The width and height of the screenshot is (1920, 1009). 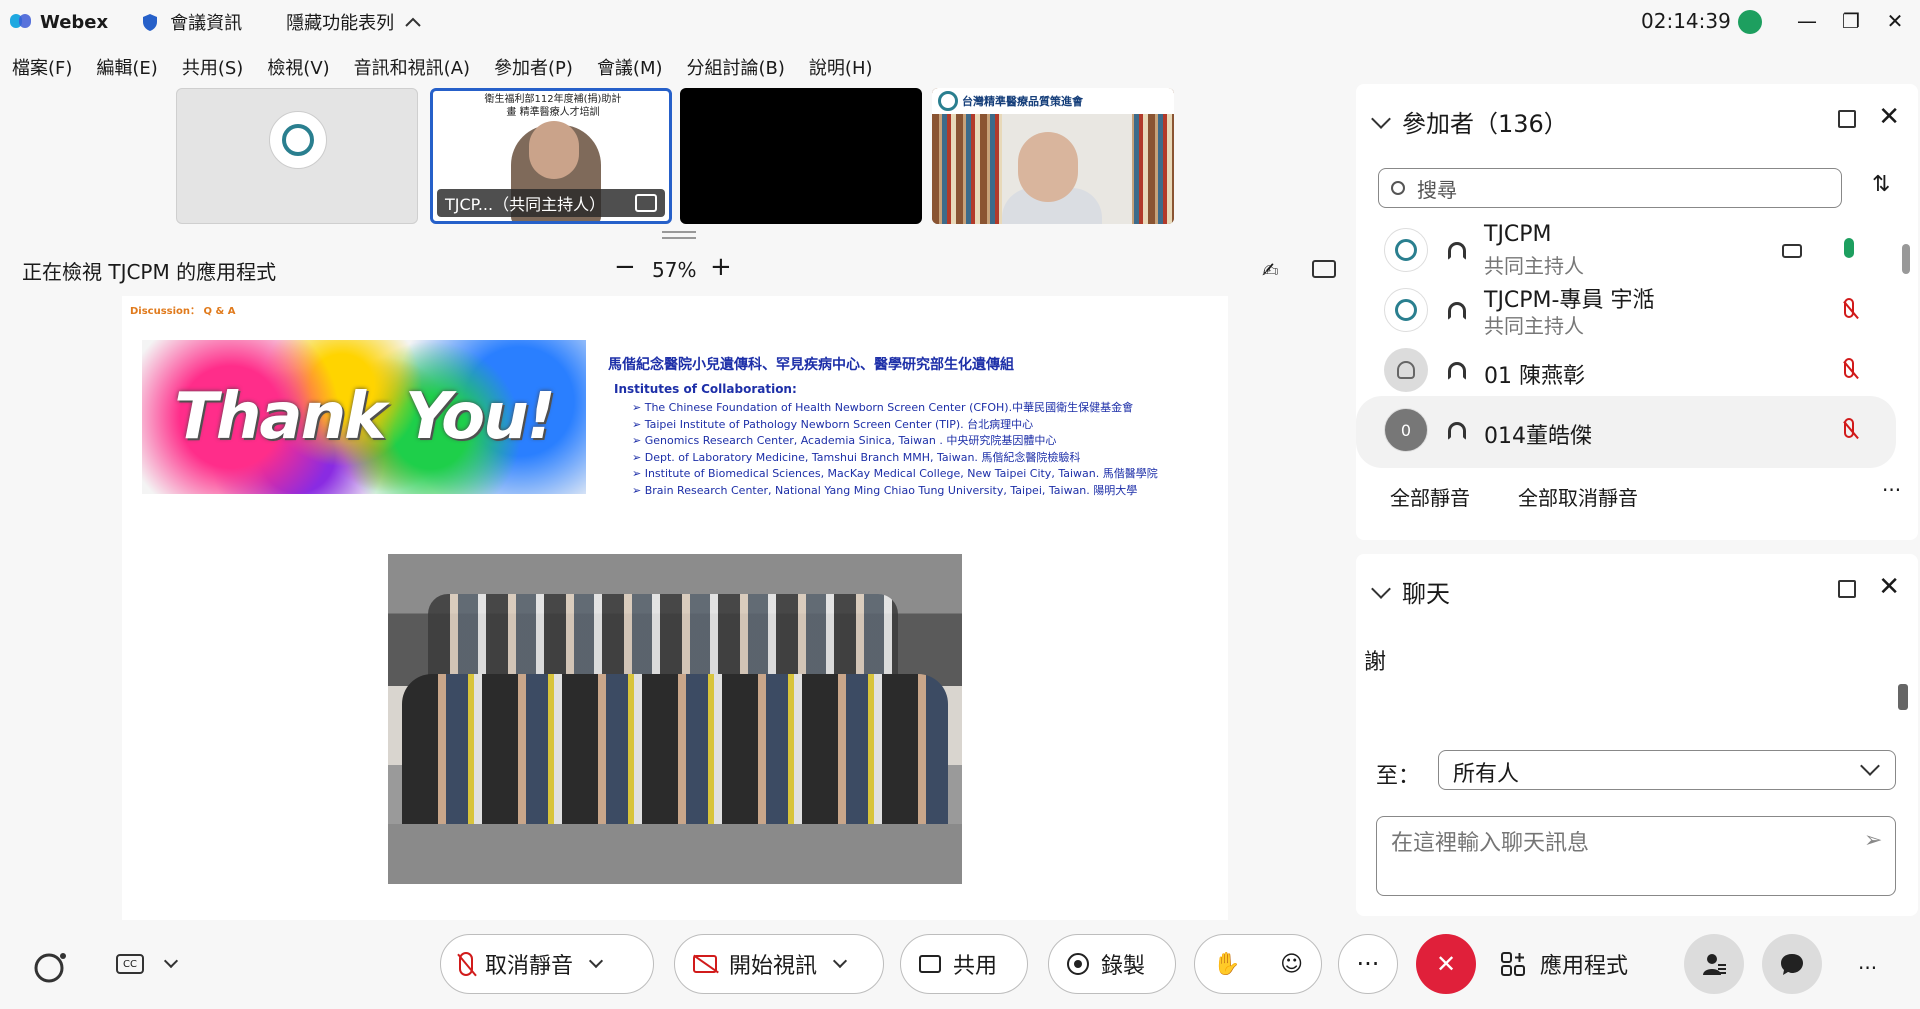 I want to click on share-button: 共用, so click(x=964, y=964).